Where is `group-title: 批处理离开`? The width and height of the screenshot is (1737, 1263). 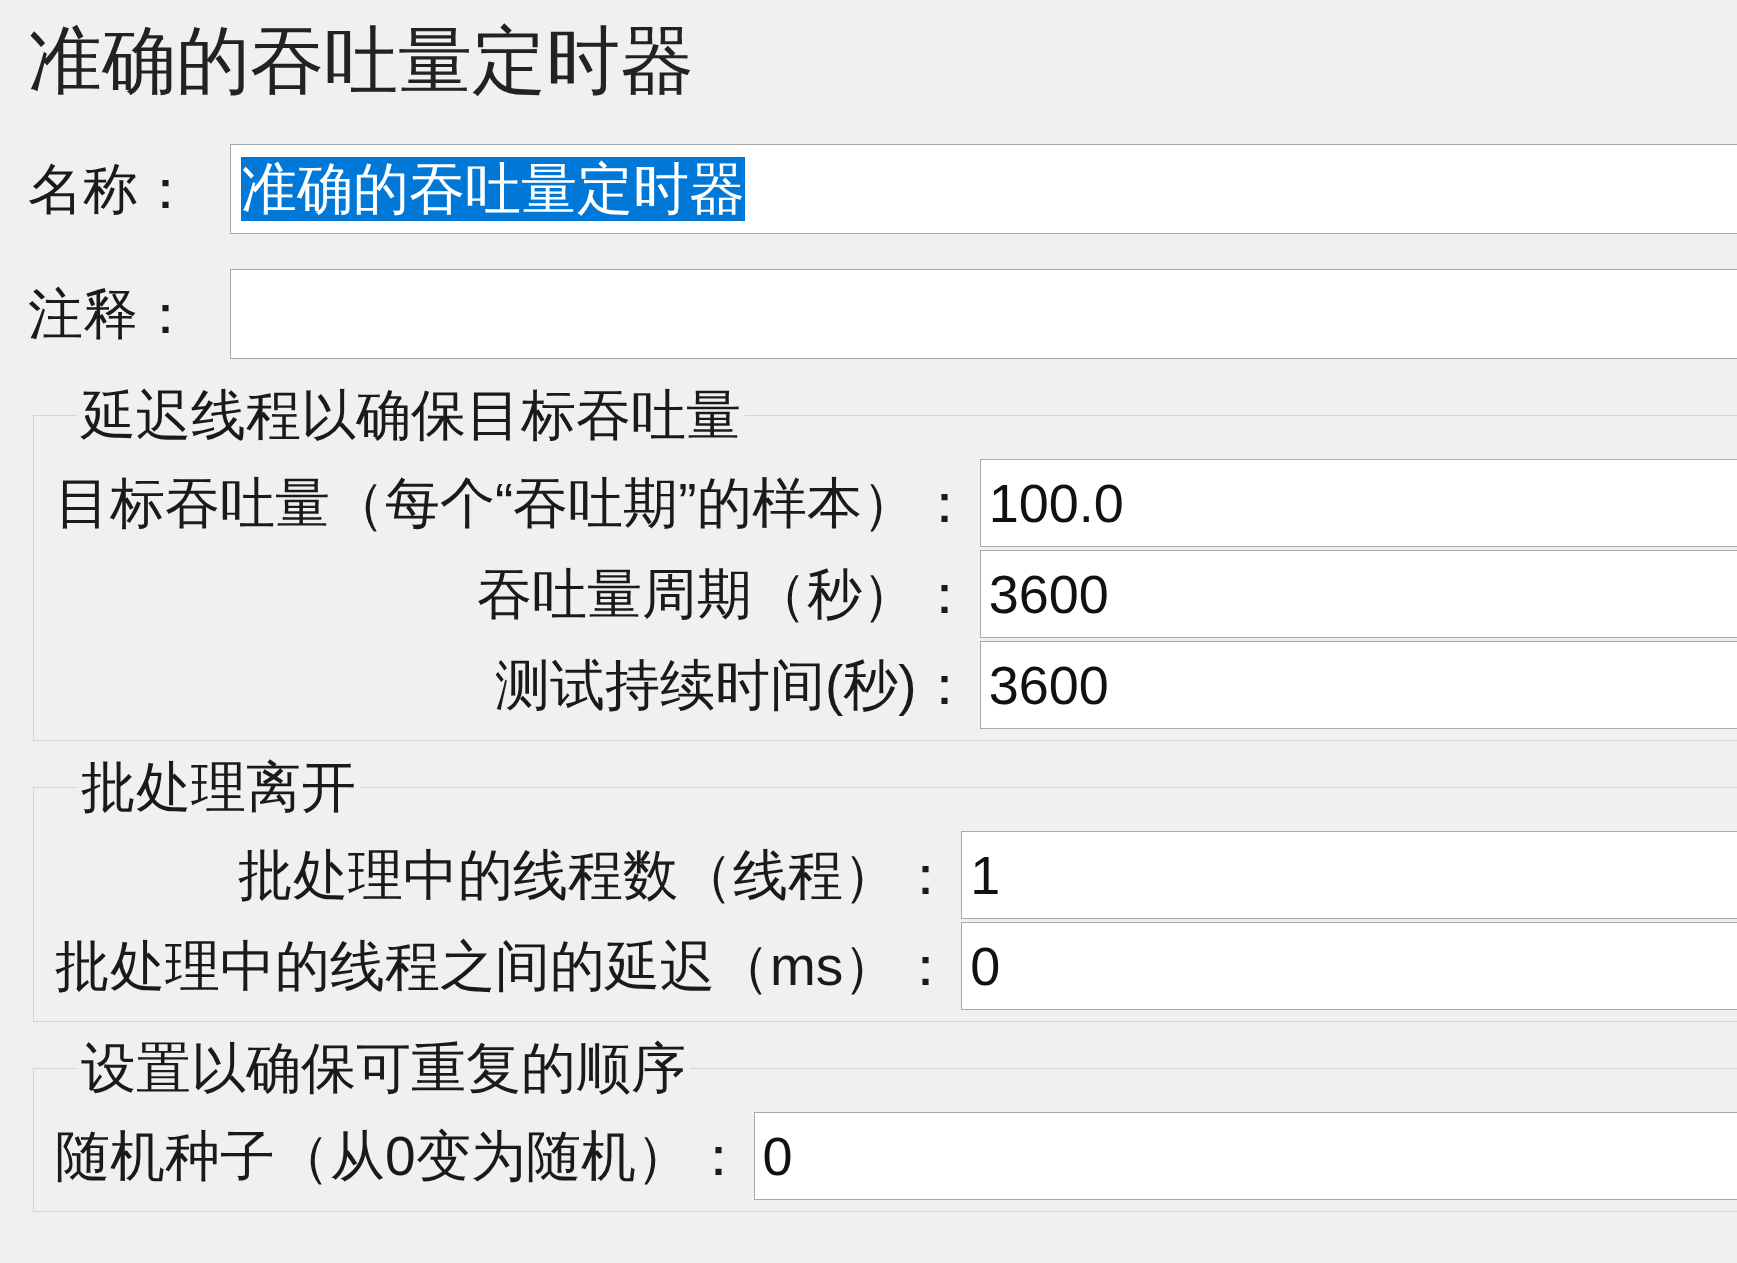 group-title: 批处理离开 is located at coordinates (218, 787).